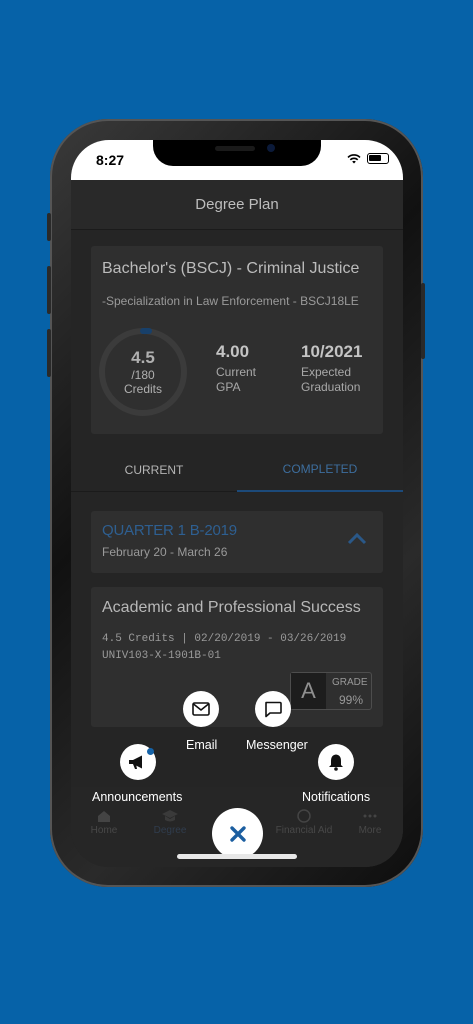 This screenshot has height=1024, width=473. What do you see at coordinates (143, 375) in the screenshot?
I see `credits-total: /180` at bounding box center [143, 375].